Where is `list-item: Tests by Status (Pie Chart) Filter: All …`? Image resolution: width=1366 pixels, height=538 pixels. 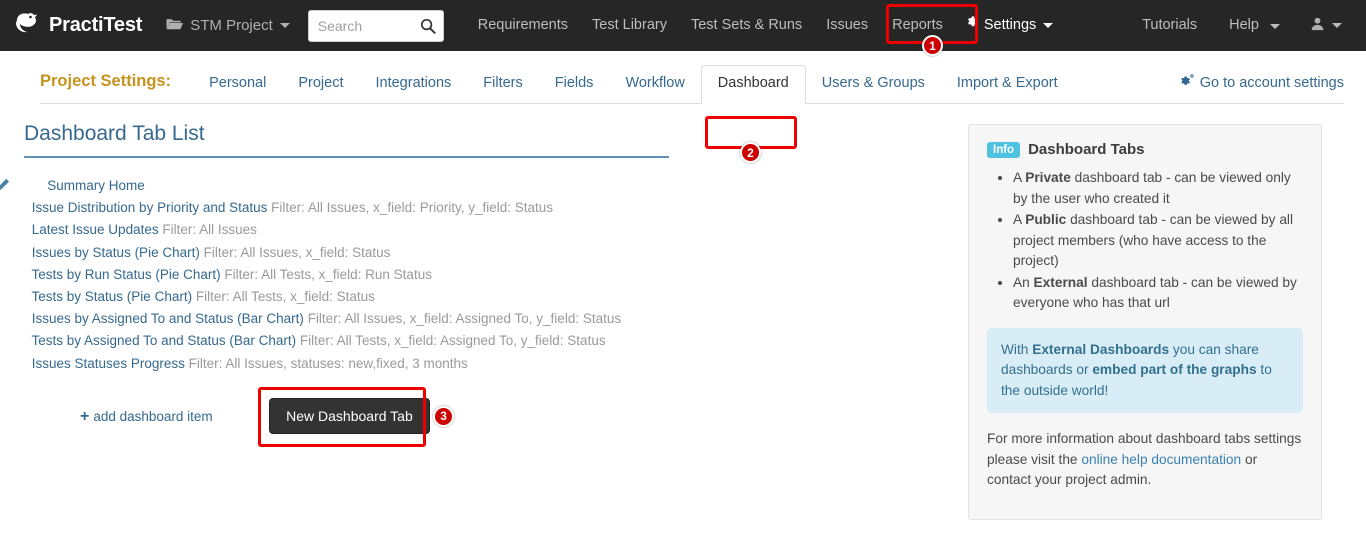 list-item: Tests by Status (Pie Chart) Filter: All … is located at coordinates (354, 298).